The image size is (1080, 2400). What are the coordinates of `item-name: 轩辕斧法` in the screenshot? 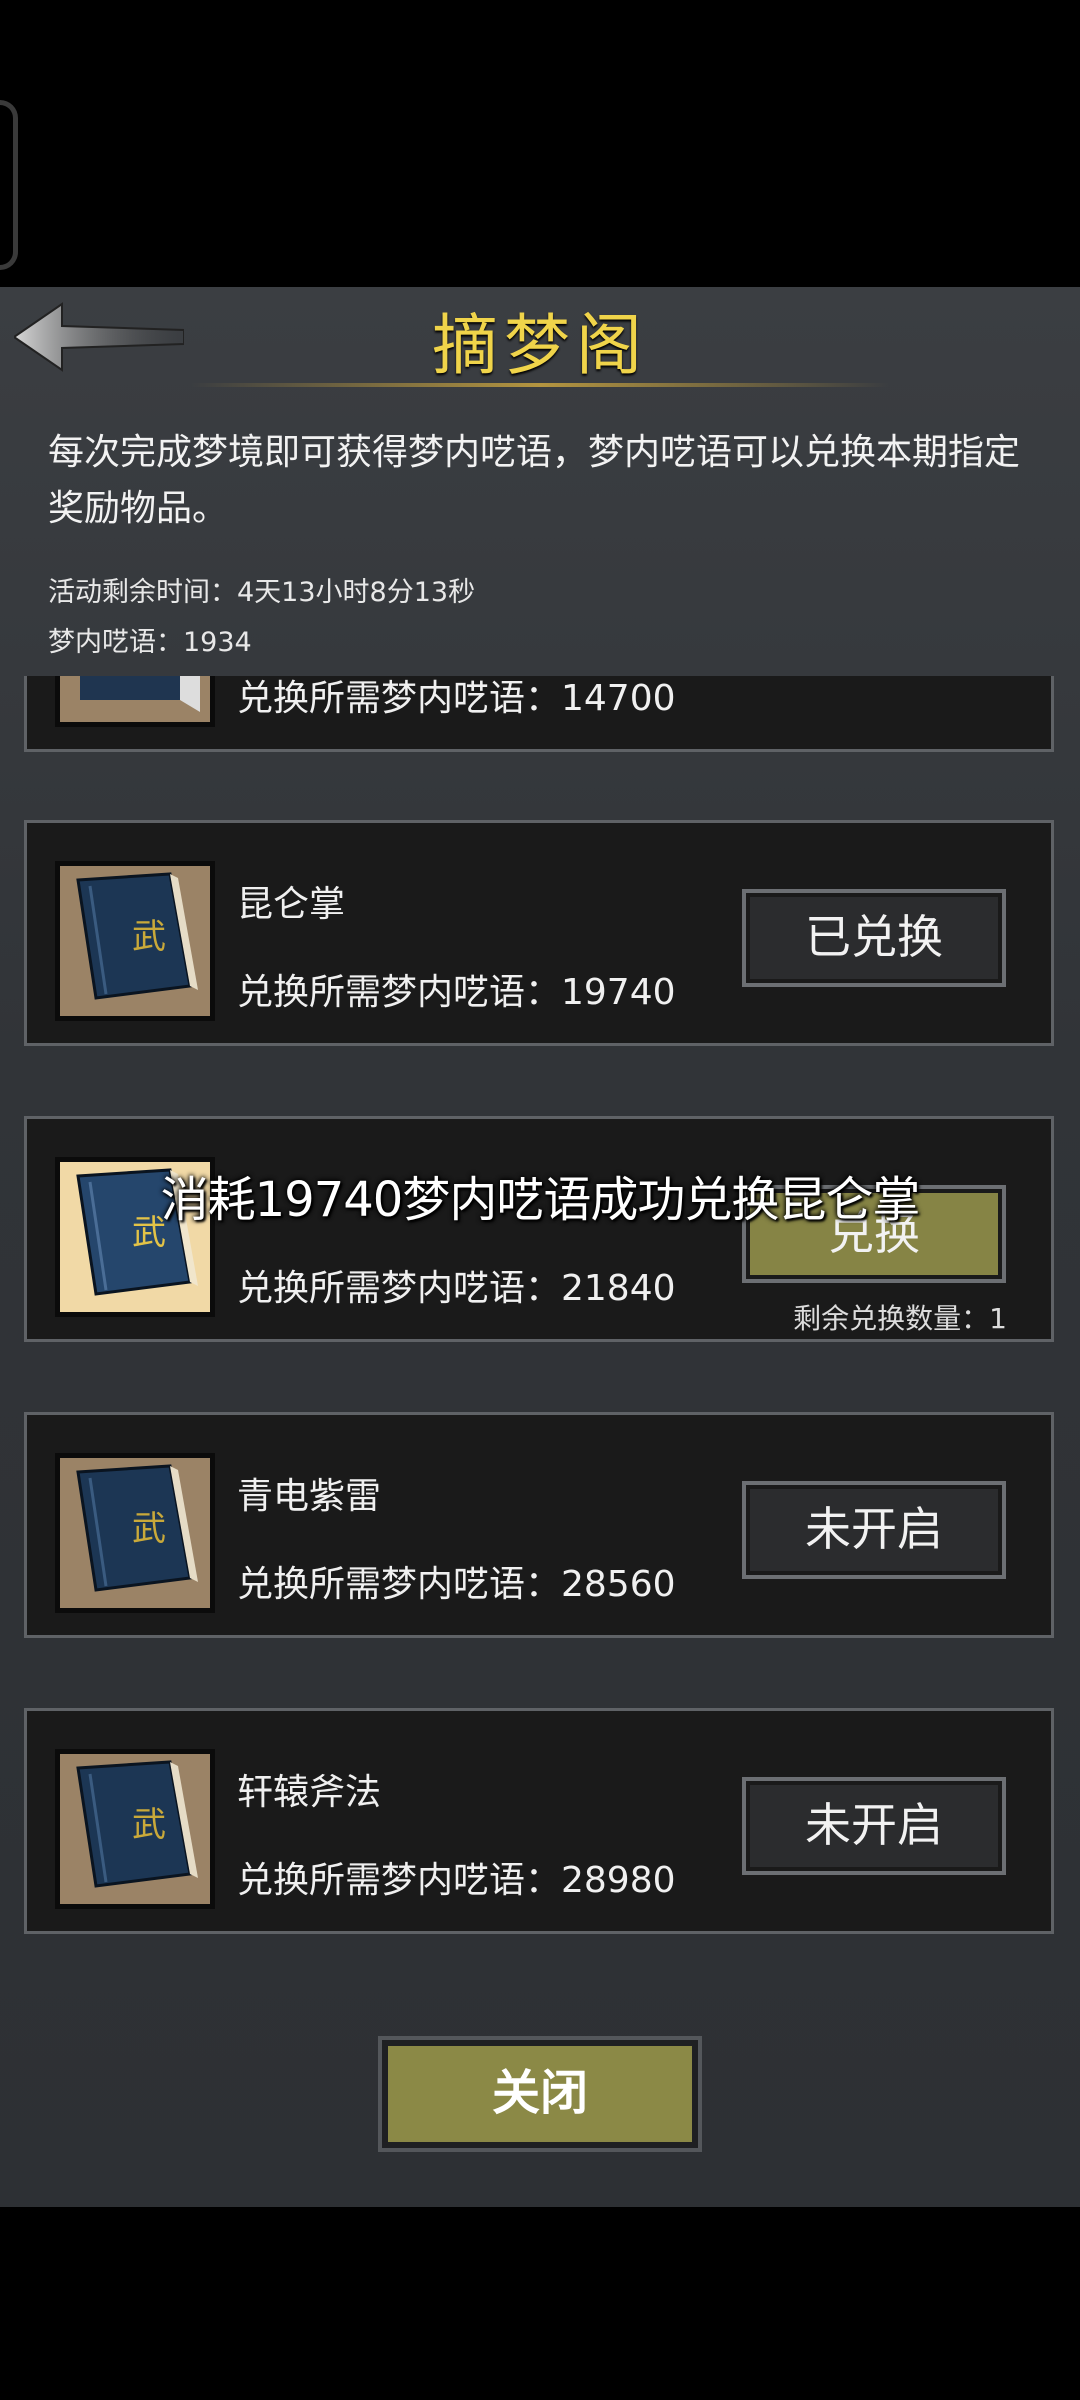 It's located at (309, 1792).